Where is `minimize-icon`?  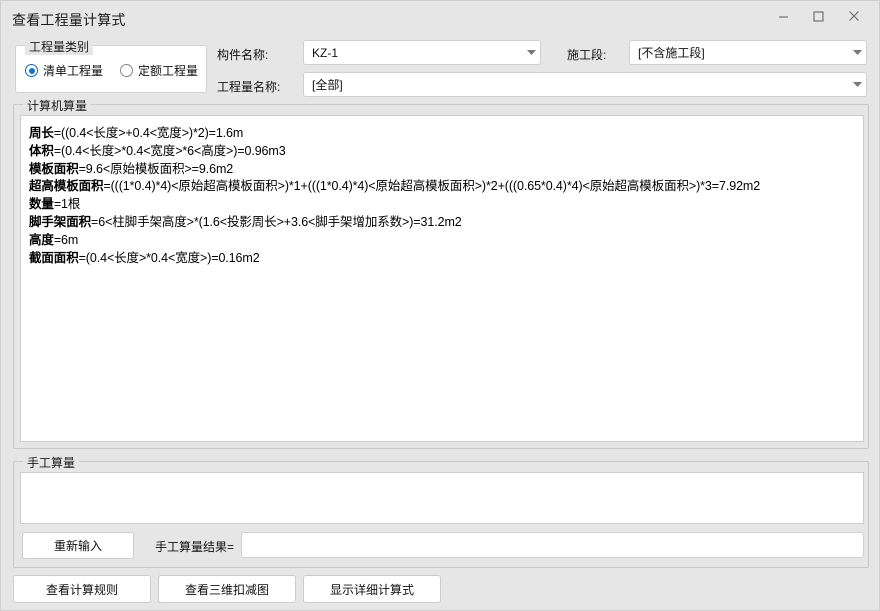
minimize-icon is located at coordinates (783, 16).